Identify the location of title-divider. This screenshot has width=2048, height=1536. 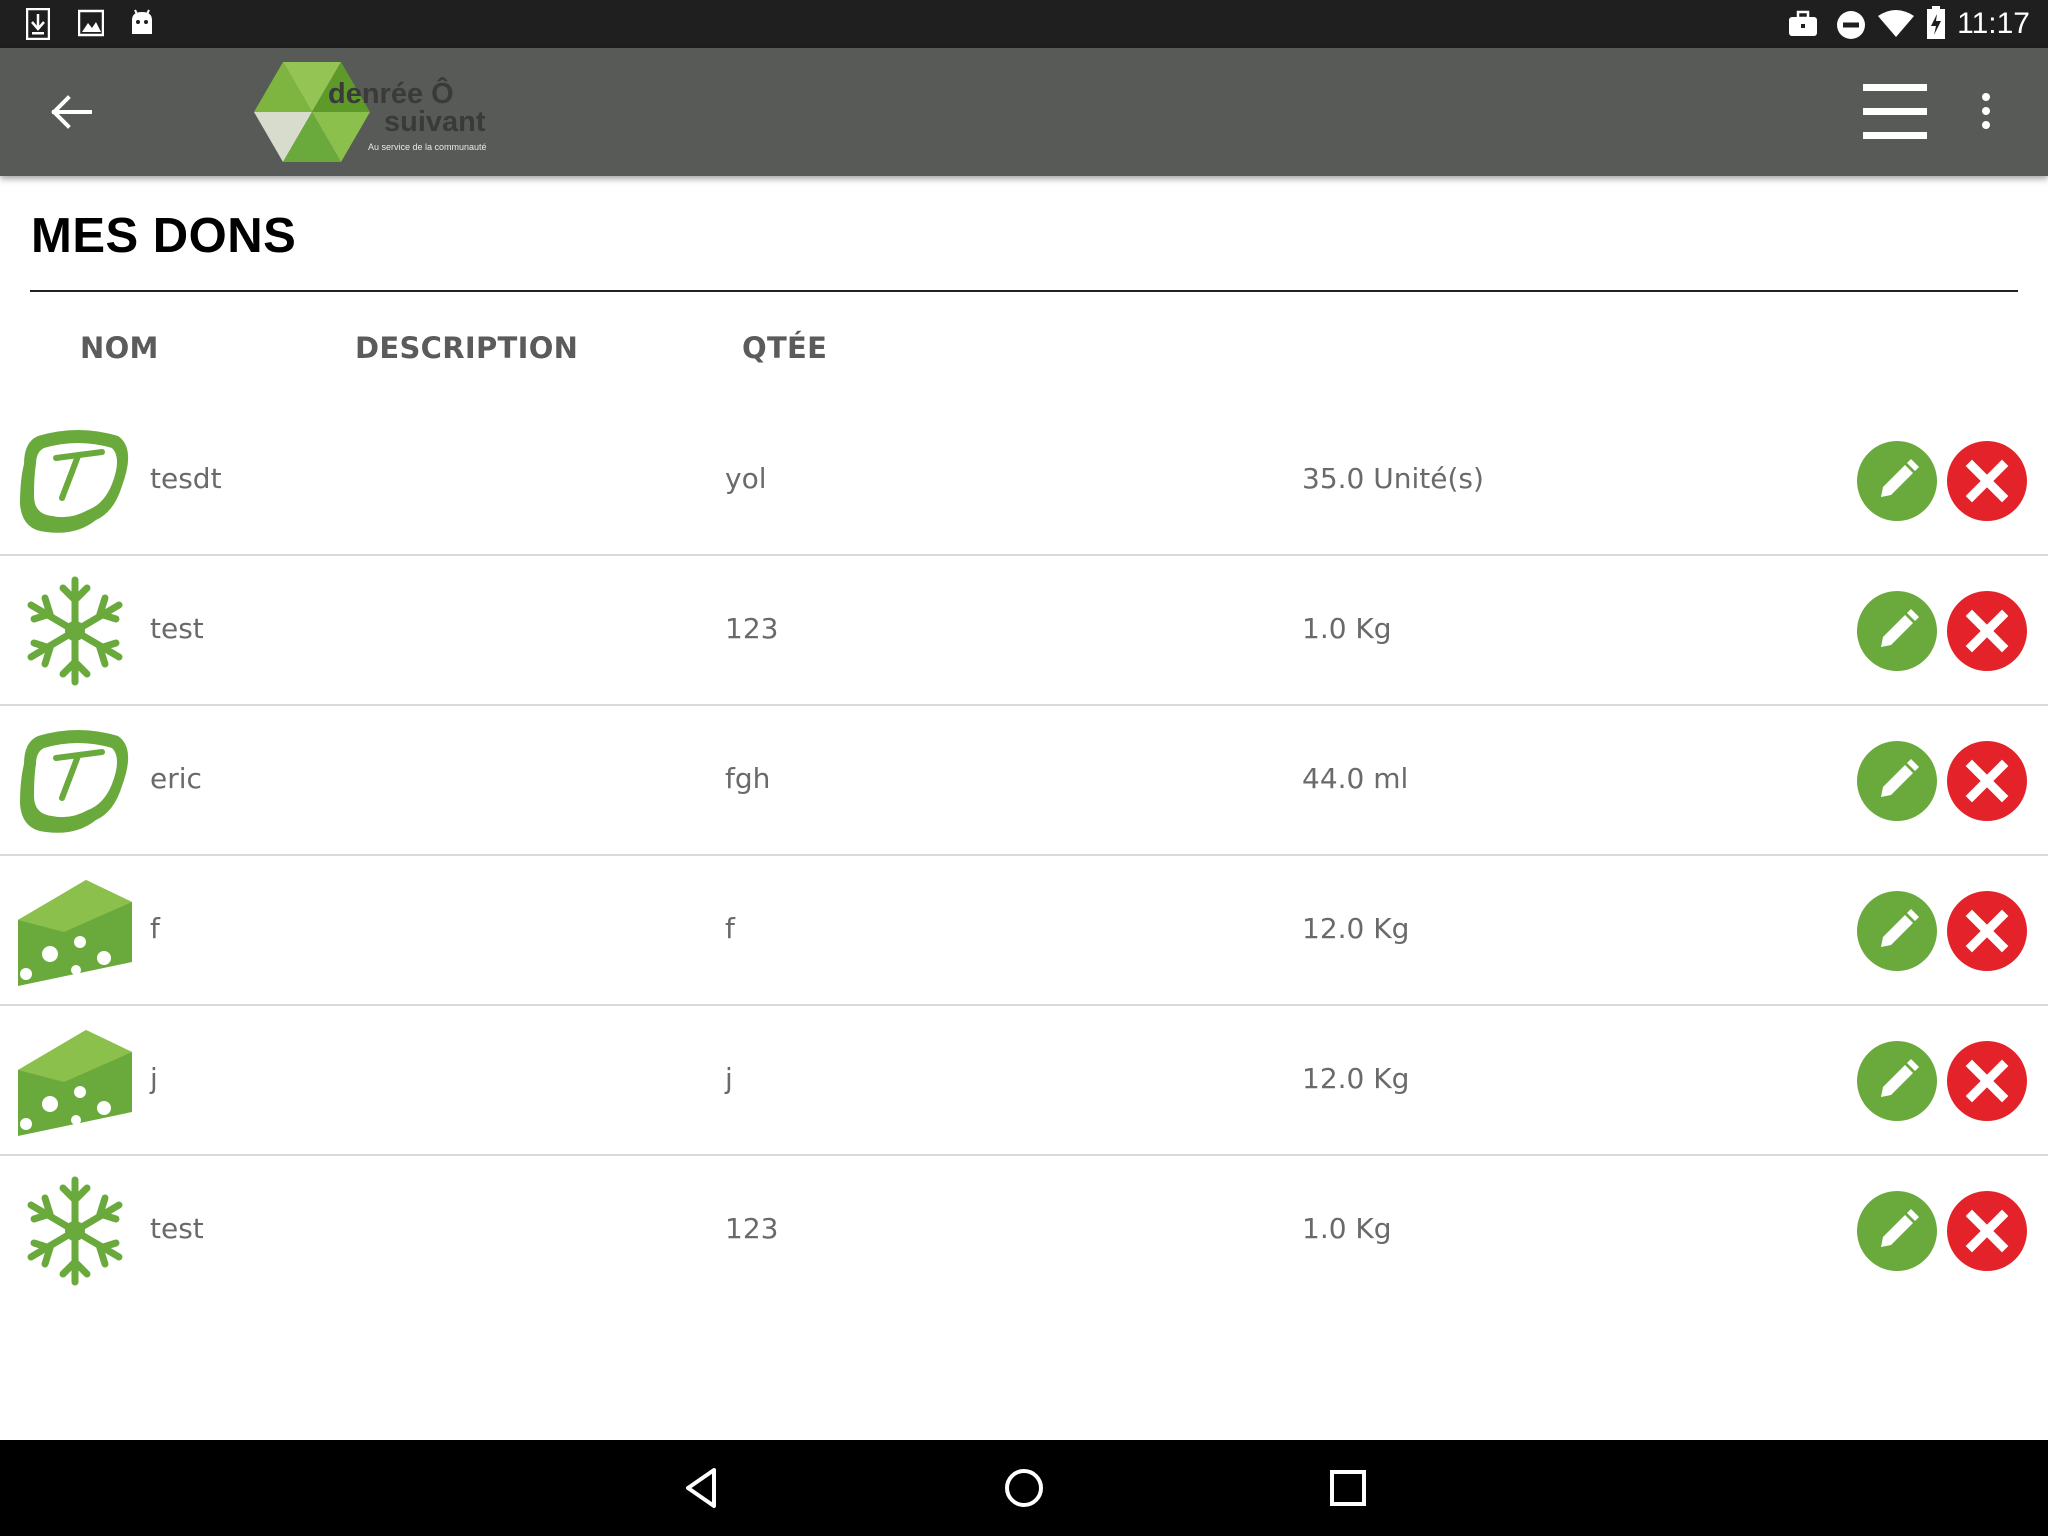
(1024, 291).